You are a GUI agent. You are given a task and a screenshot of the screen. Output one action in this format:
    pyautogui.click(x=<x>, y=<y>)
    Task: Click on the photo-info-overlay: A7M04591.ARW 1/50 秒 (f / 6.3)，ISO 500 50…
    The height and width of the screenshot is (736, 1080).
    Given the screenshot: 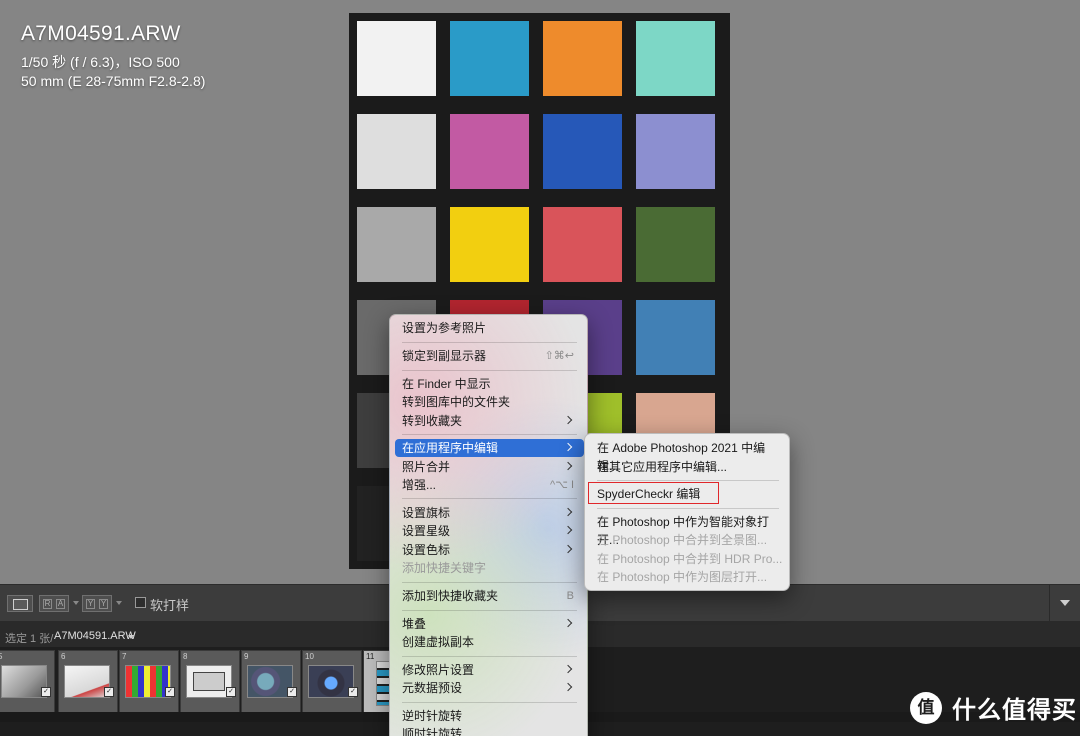 What is the action you would take?
    pyautogui.click(x=113, y=56)
    